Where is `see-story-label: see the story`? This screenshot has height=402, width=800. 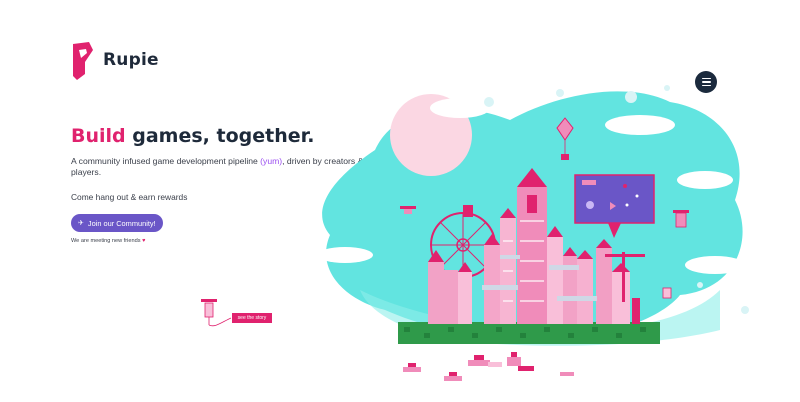
see-story-label: see the story is located at coordinates (252, 318).